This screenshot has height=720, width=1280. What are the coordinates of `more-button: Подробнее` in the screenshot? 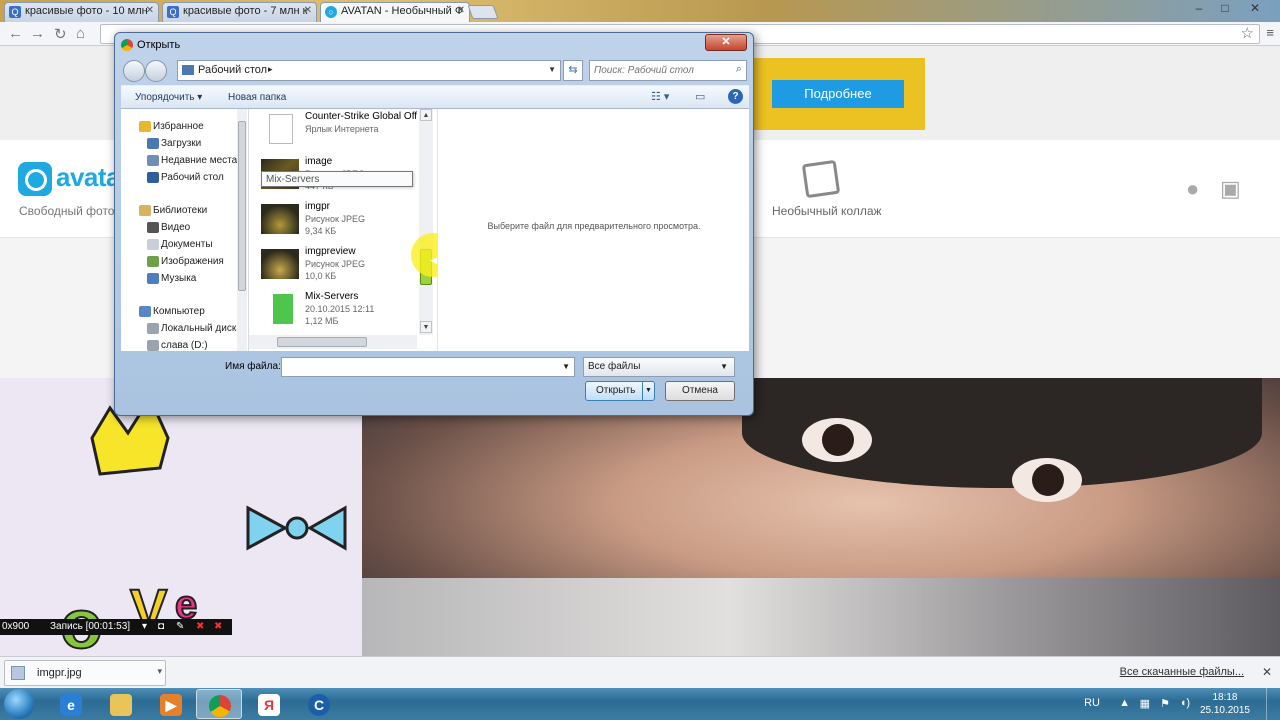 It's located at (838, 94).